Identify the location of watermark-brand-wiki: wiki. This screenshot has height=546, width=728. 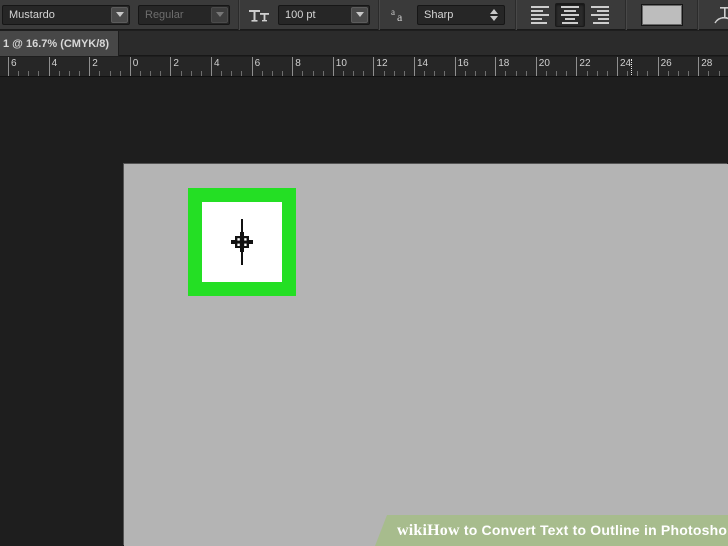
(412, 530).